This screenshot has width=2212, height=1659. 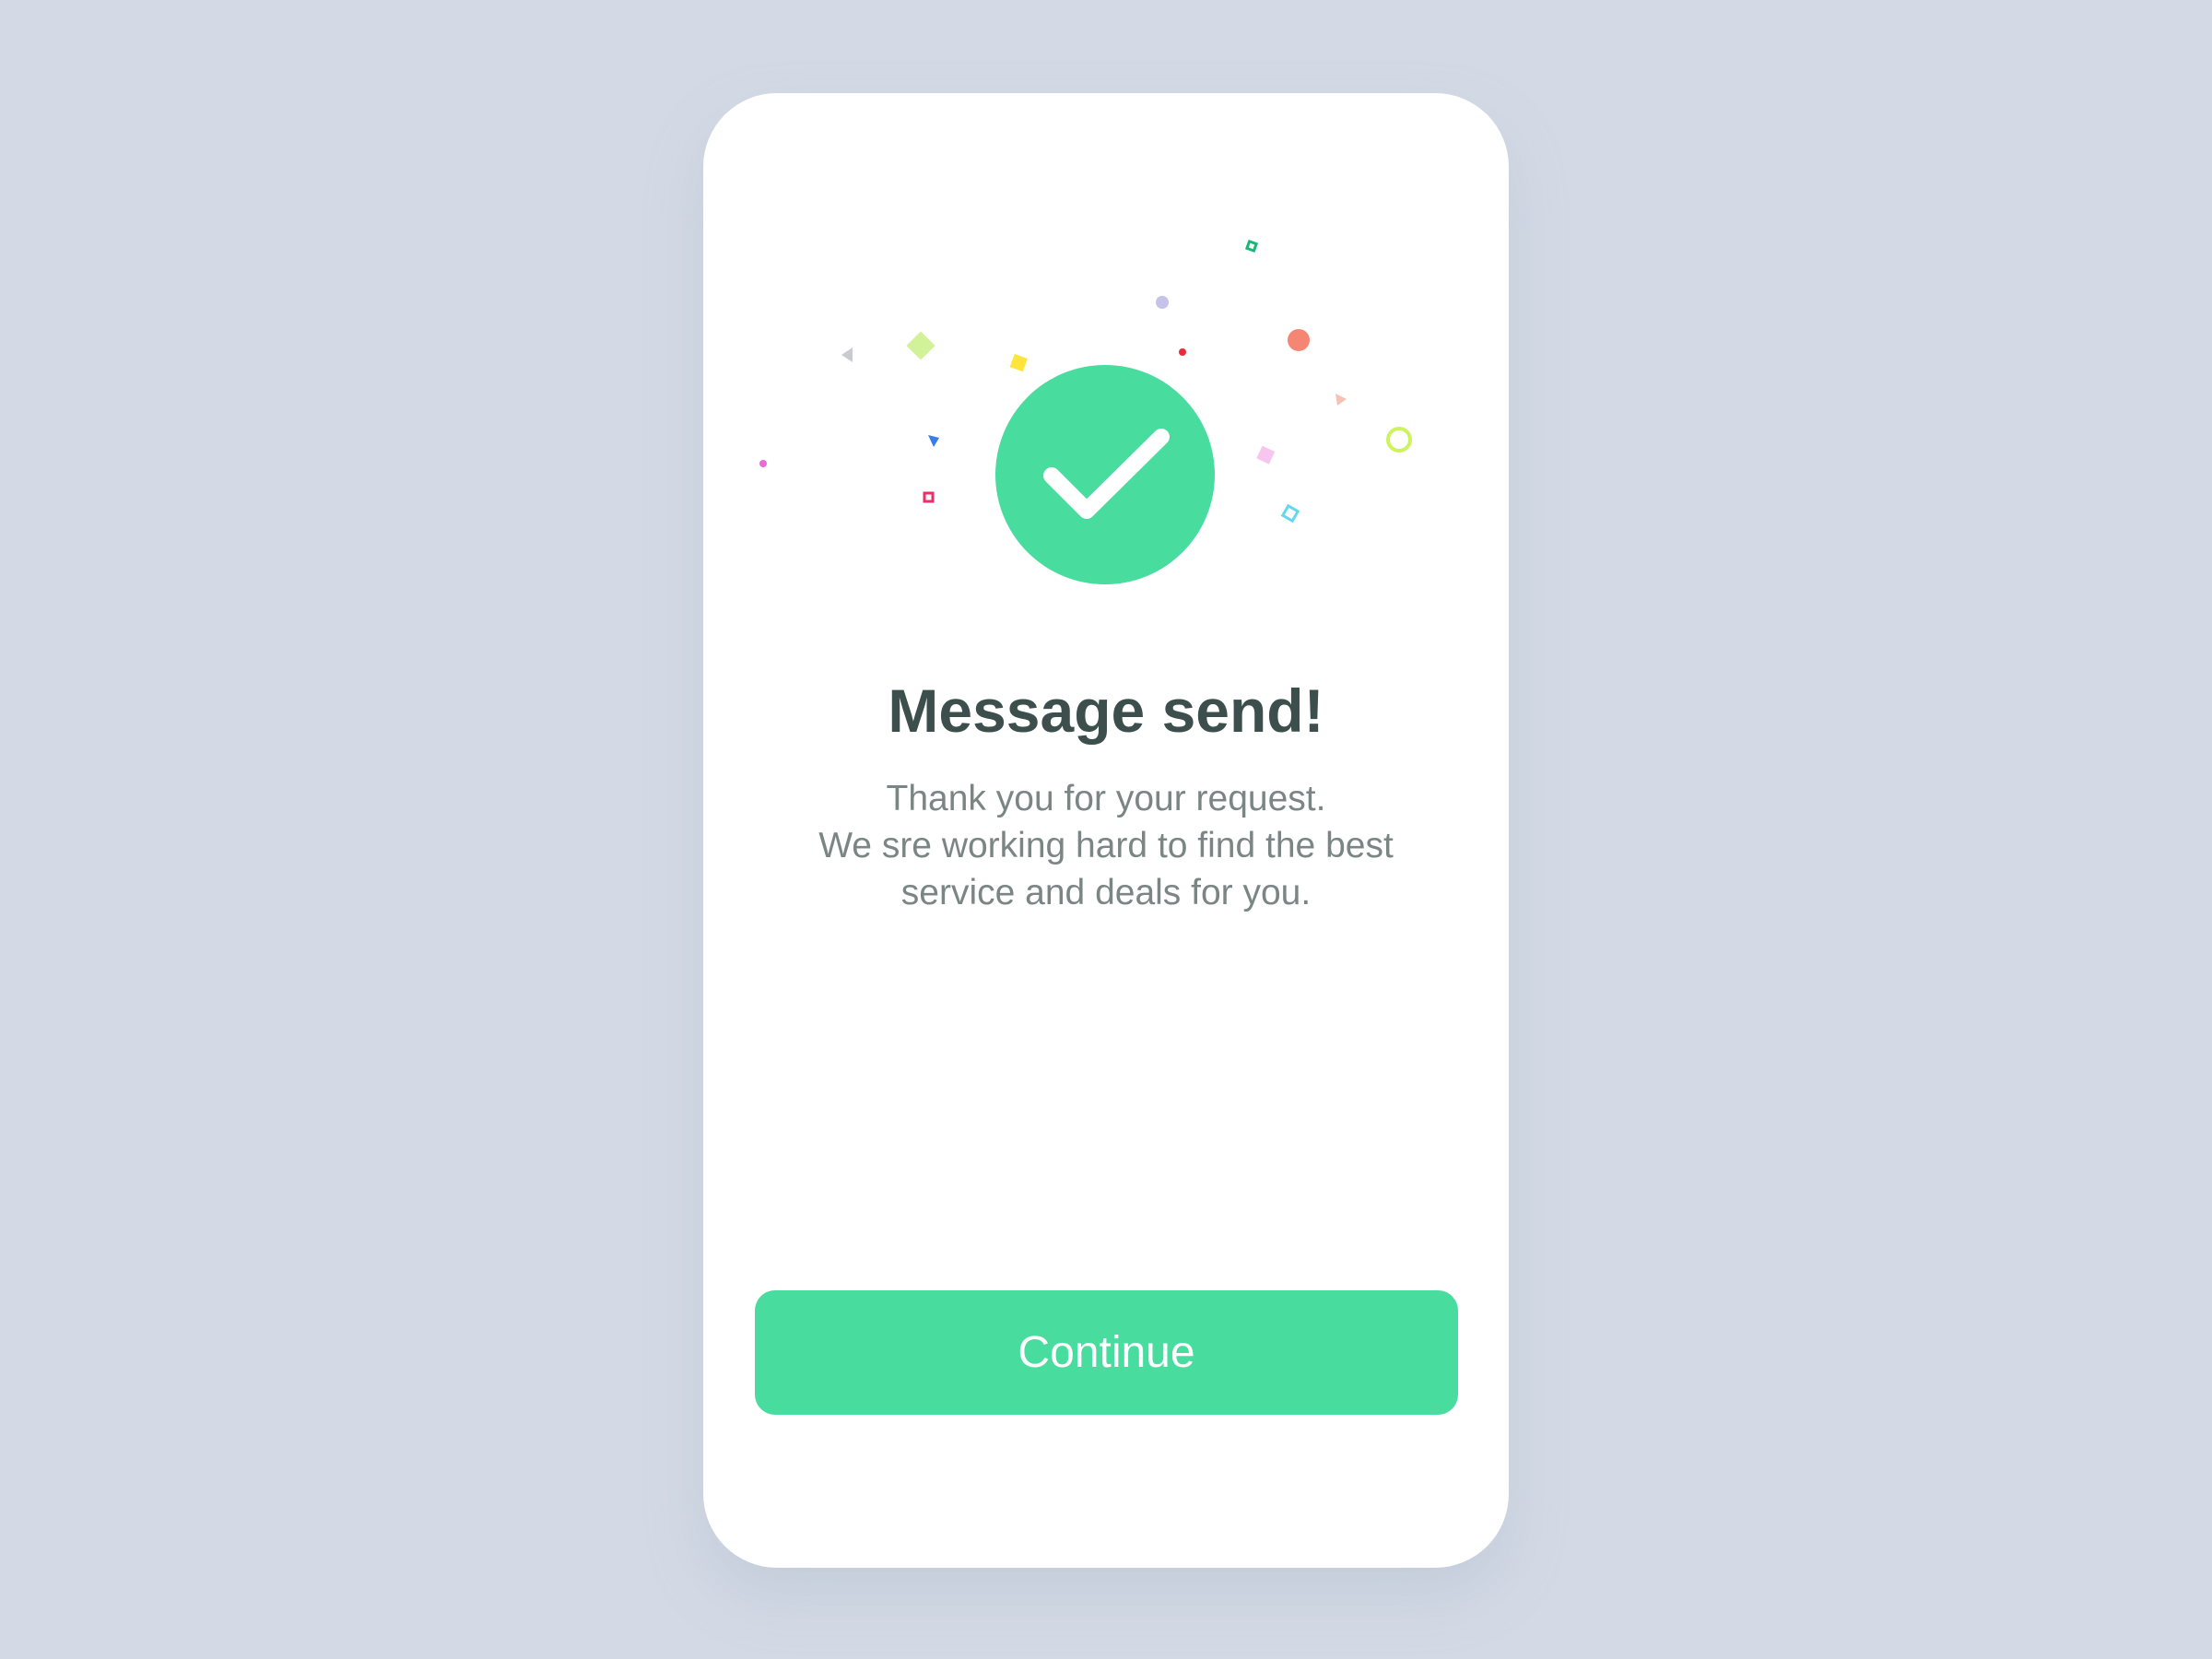 I want to click on check-circle-background, so click(x=1105, y=474).